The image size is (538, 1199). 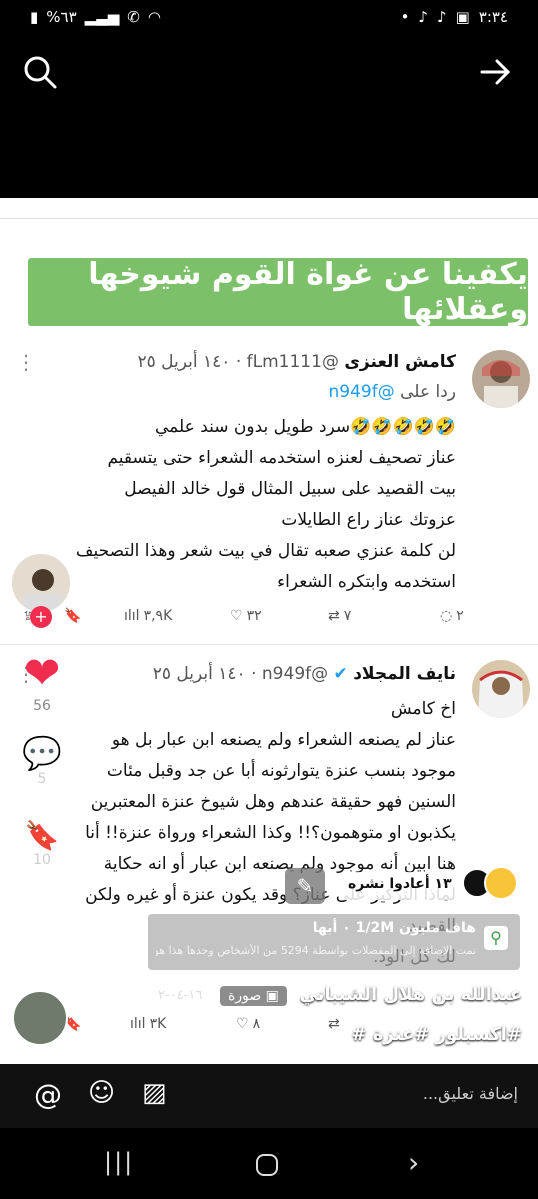 I want to click on search-icon, so click(x=40, y=72).